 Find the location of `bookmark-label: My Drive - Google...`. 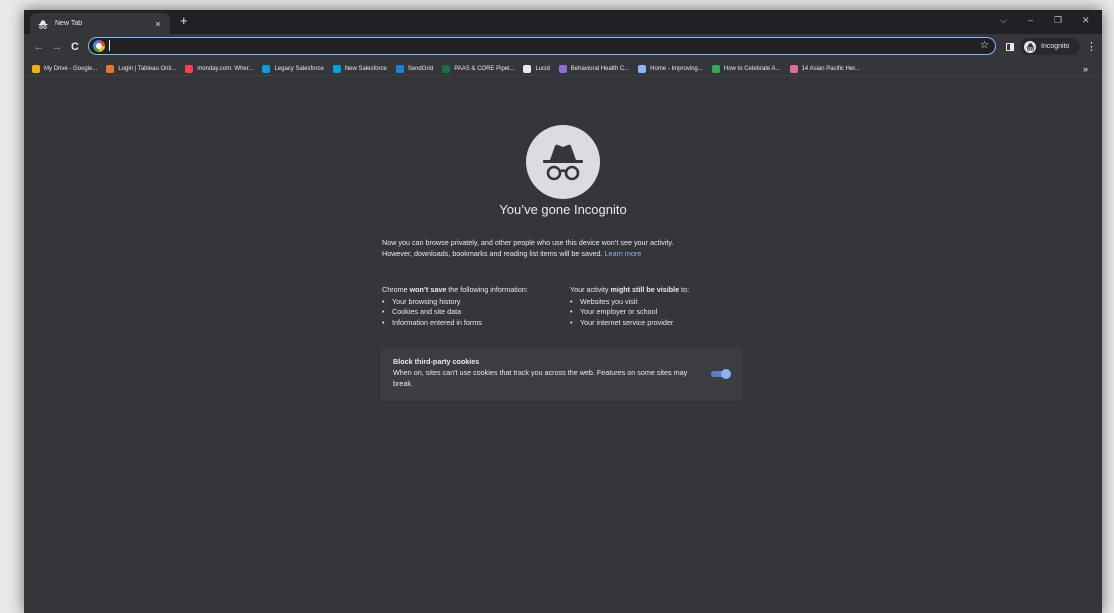

bookmark-label: My Drive - Google... is located at coordinates (71, 69).